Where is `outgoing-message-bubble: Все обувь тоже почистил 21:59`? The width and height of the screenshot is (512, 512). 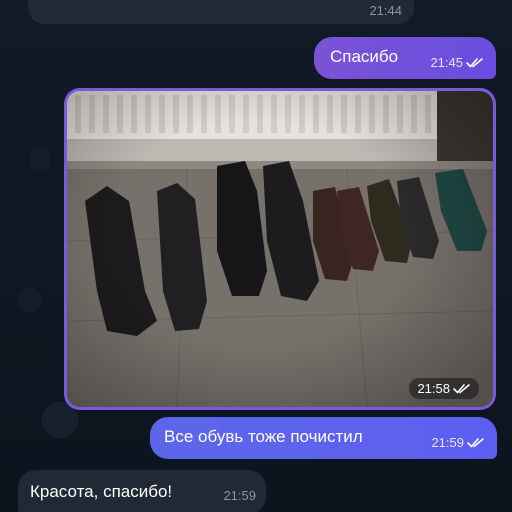
outgoing-message-bubble: Все обувь тоже почистил 21:59 is located at coordinates (323, 438).